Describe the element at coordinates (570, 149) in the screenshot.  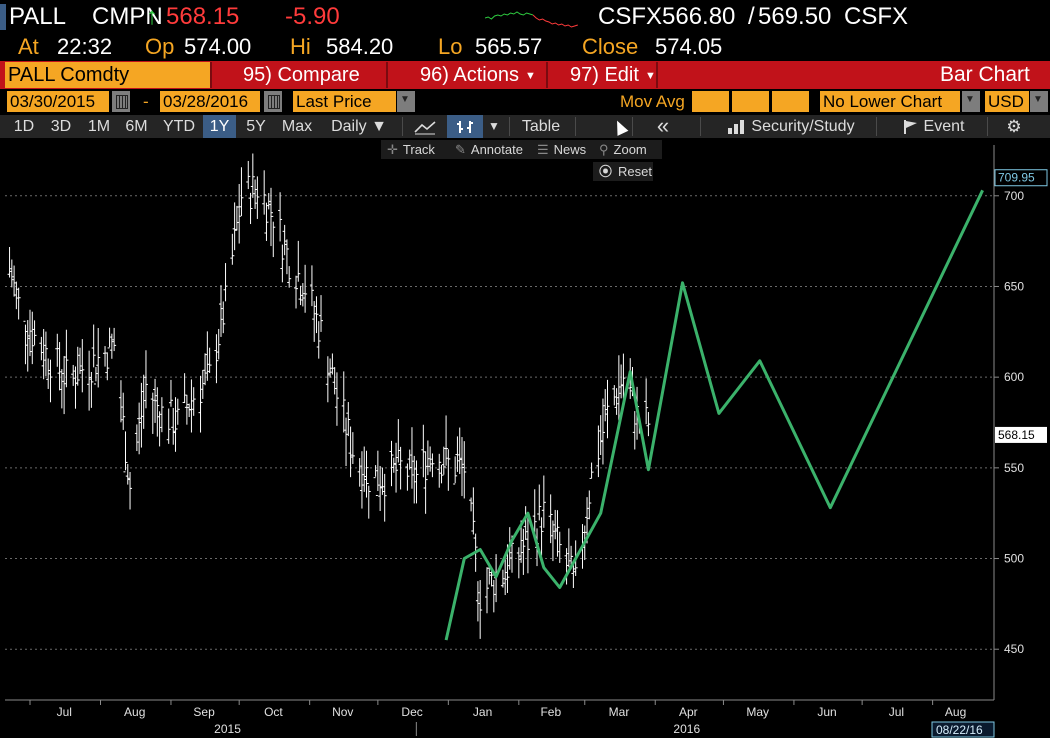
I see `news-label: News` at that location.